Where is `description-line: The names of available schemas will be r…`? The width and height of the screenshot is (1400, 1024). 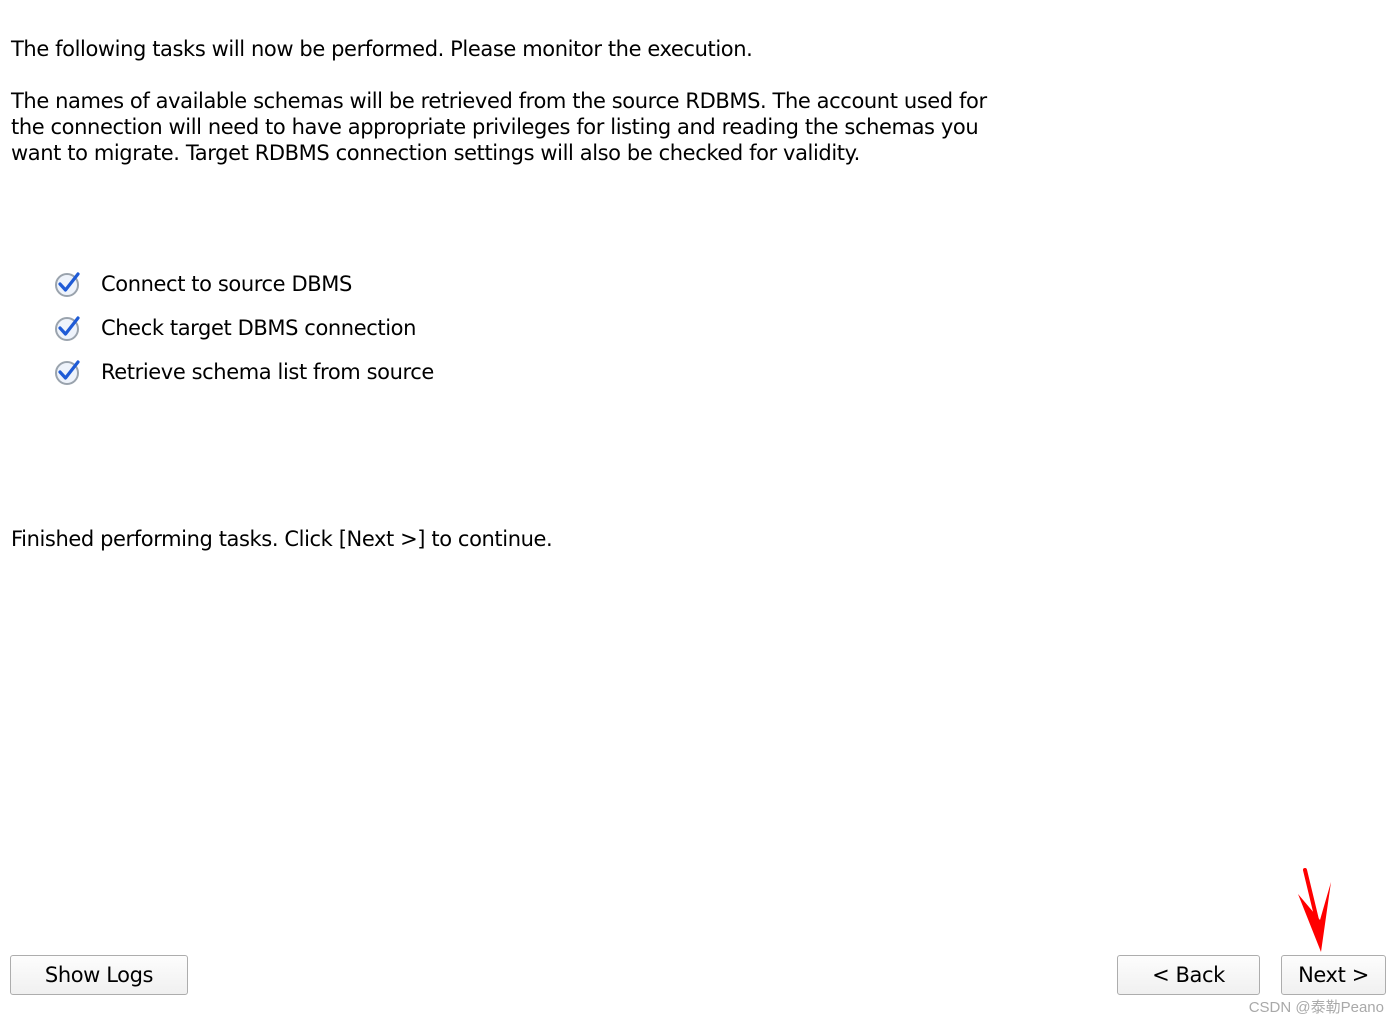 description-line: The names of available schemas will be r… is located at coordinates (499, 101).